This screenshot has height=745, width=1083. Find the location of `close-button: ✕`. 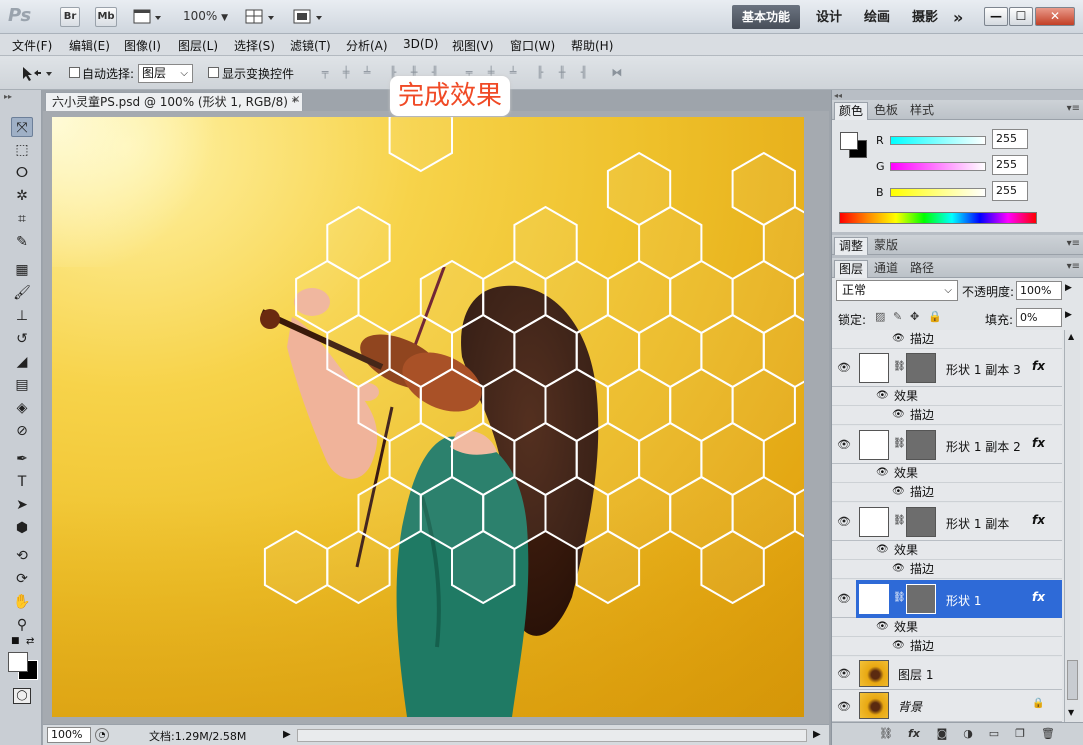

close-button: ✕ is located at coordinates (1055, 16).